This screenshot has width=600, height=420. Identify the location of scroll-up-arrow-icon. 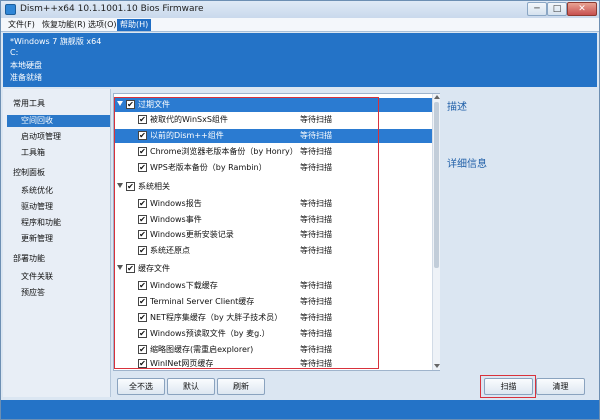
(437, 97).